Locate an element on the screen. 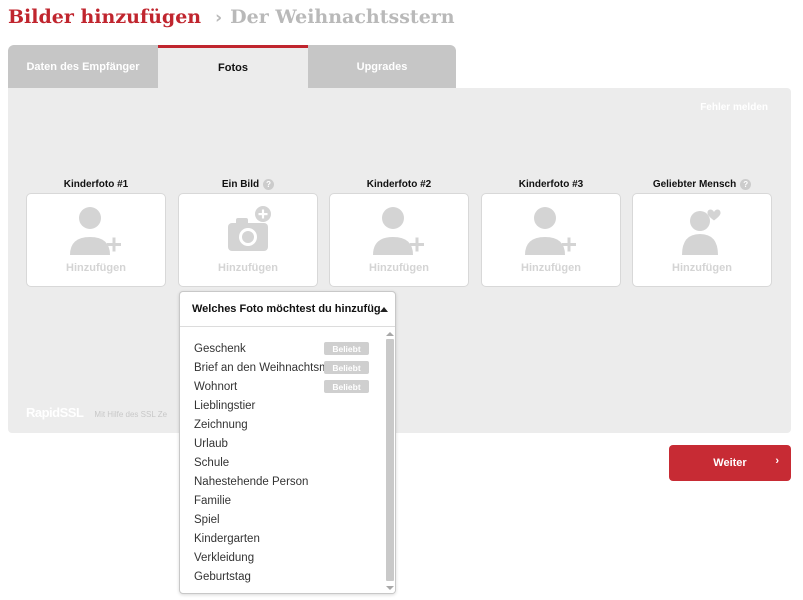 The width and height of the screenshot is (803, 600). report-error-link: Fehler melden is located at coordinates (734, 107).